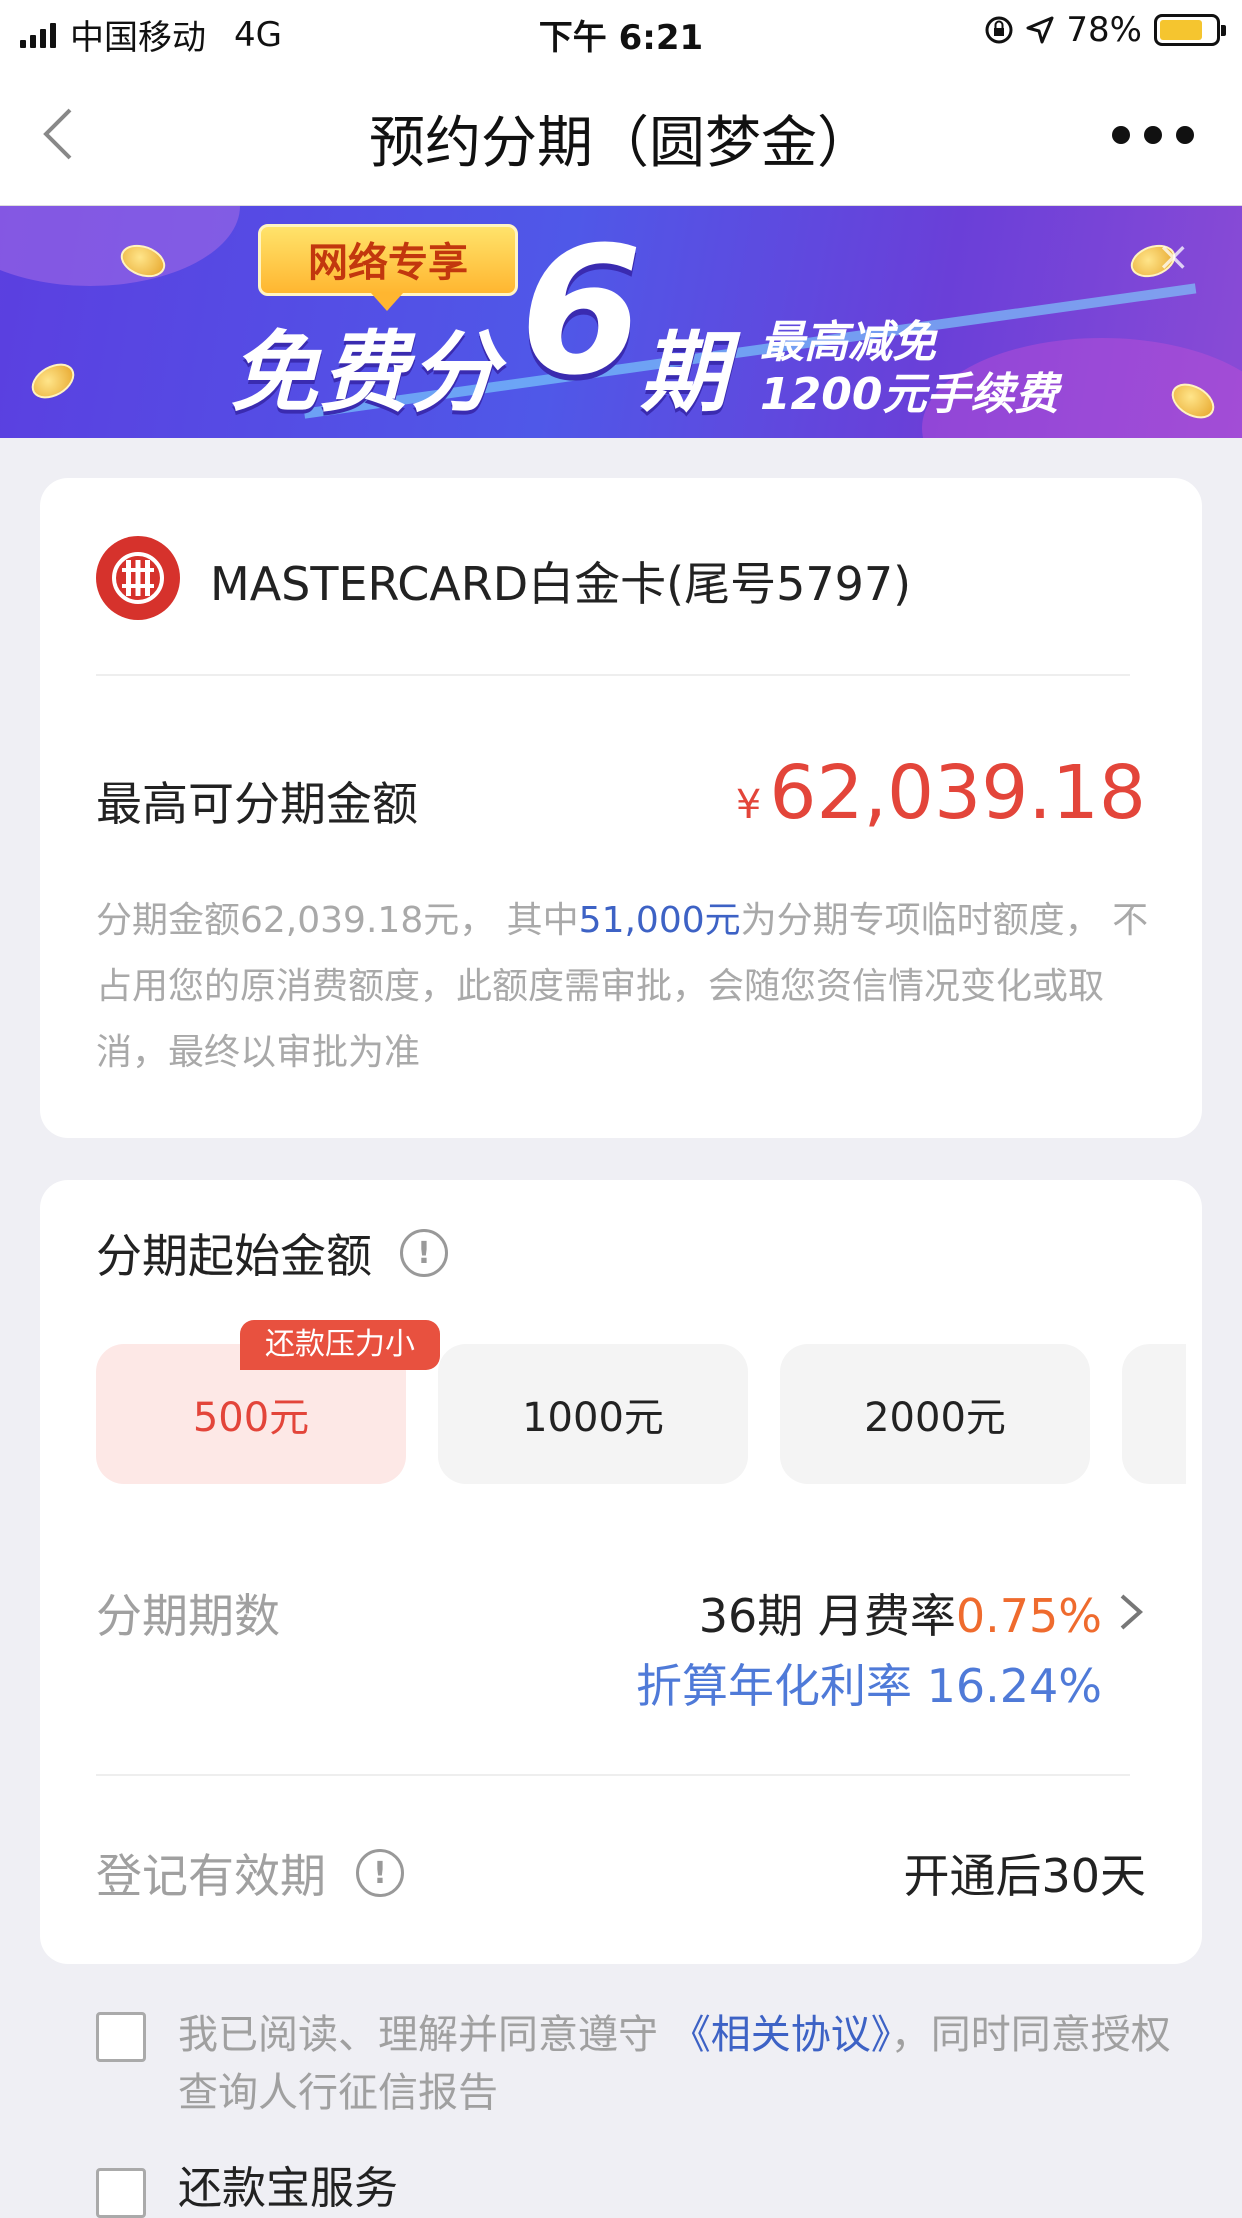 The width and height of the screenshot is (1242, 2218). What do you see at coordinates (659, 920) in the screenshot?
I see `note-highlight: 51,000元` at bounding box center [659, 920].